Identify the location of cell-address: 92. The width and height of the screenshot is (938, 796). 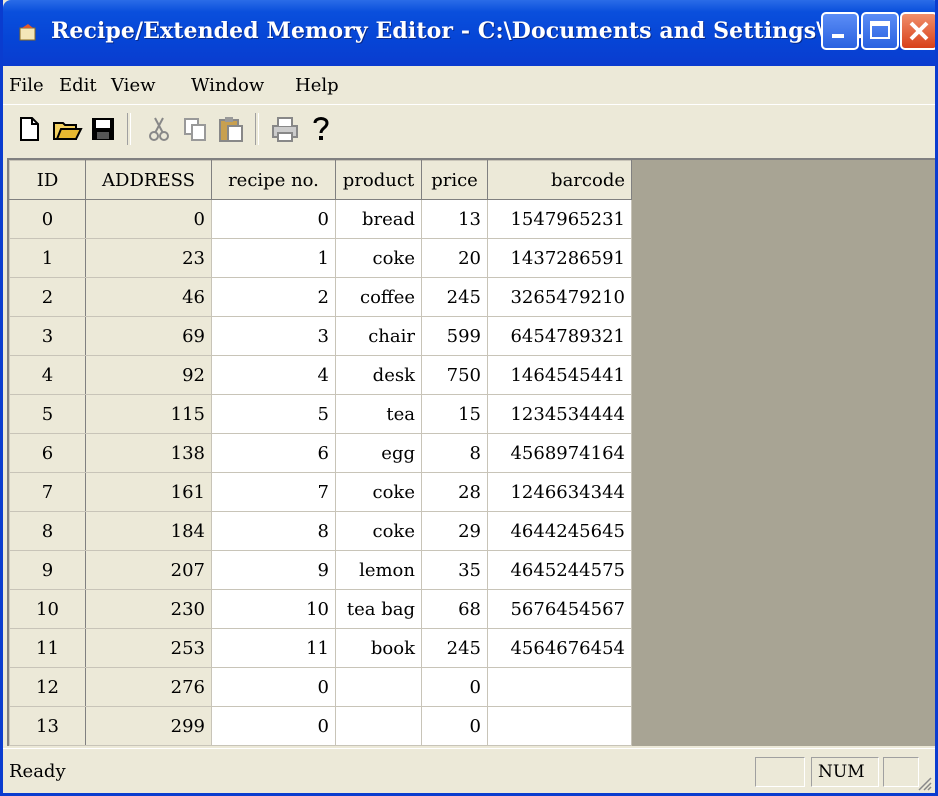
(148, 375).